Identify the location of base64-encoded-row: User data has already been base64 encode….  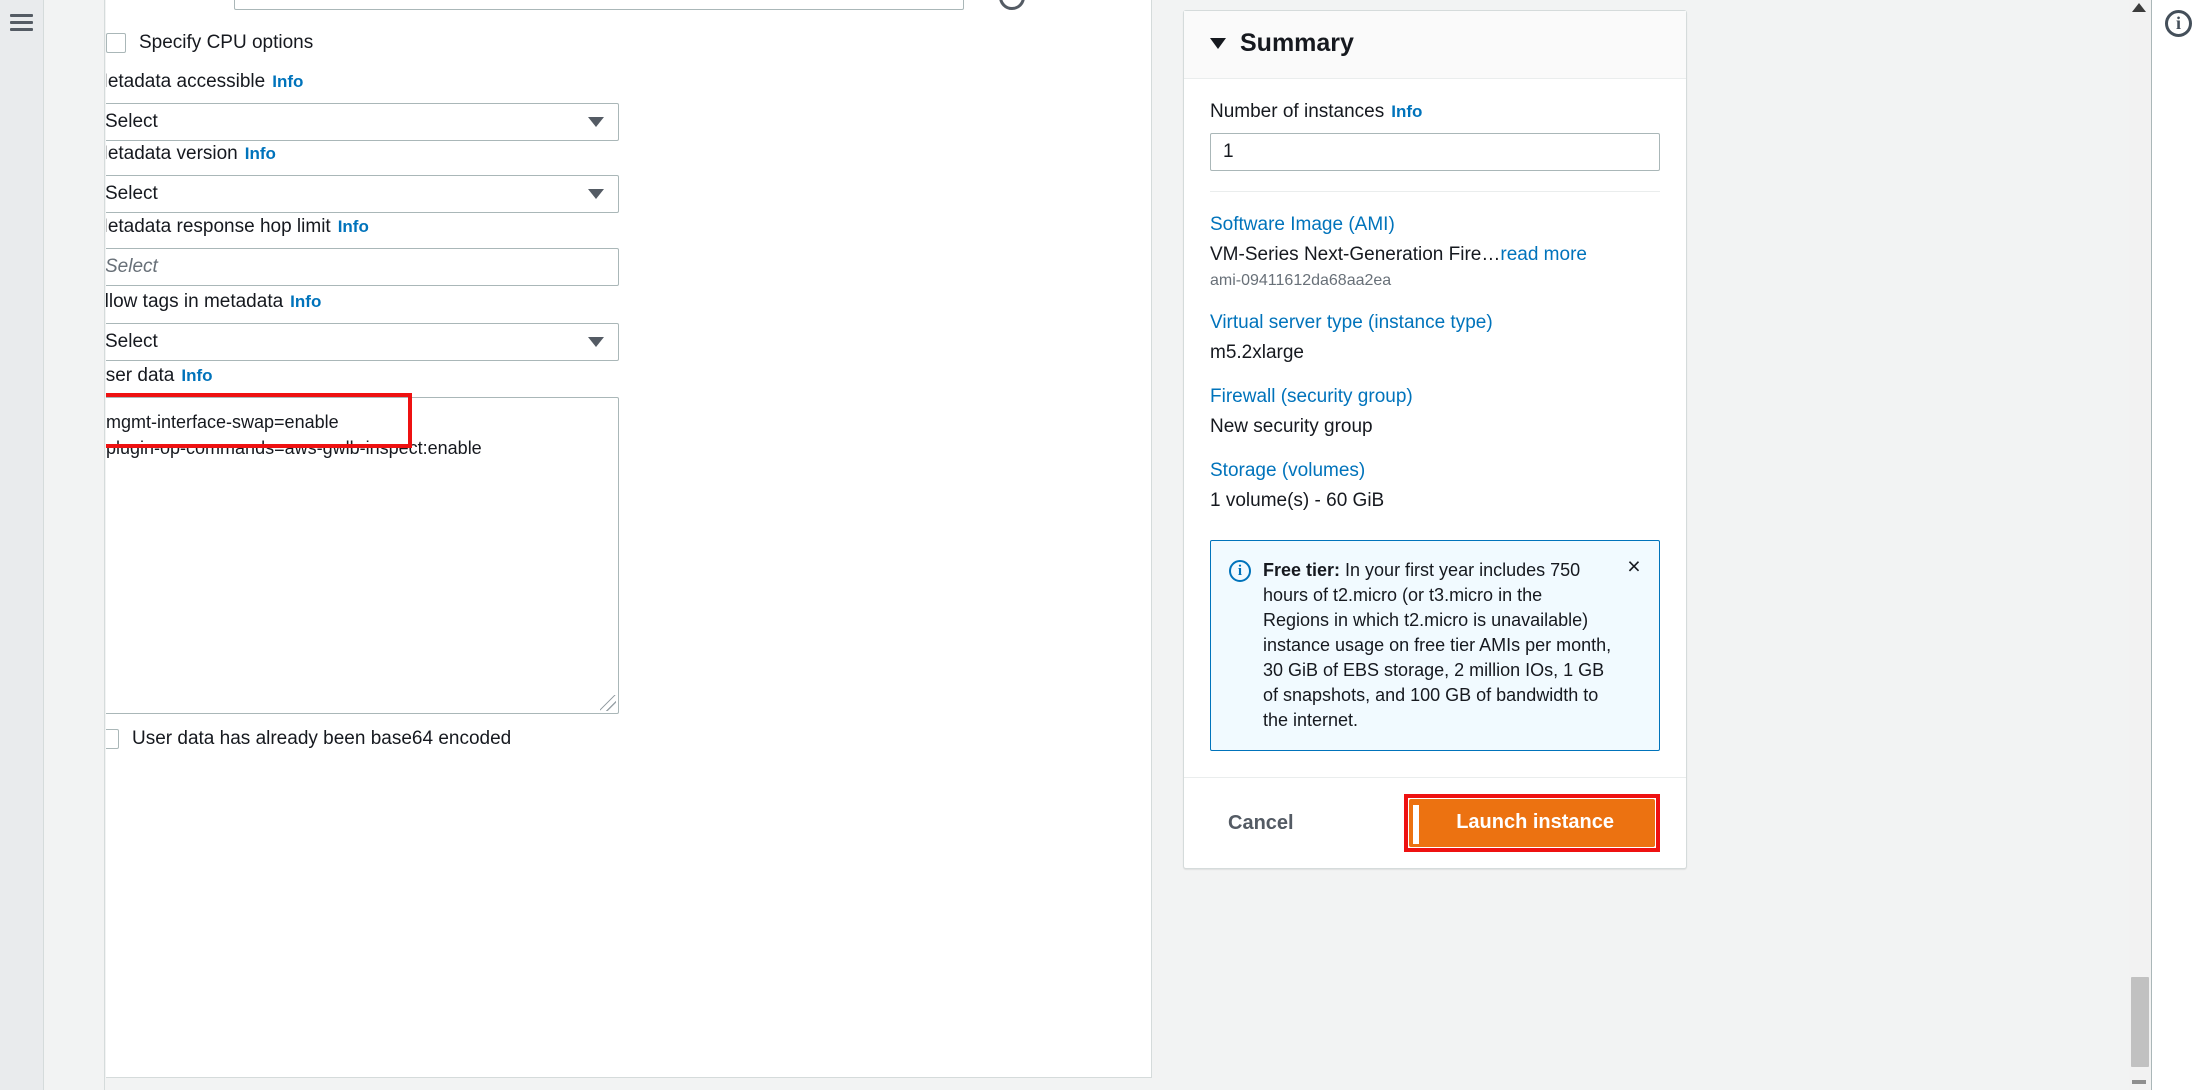
(308, 739).